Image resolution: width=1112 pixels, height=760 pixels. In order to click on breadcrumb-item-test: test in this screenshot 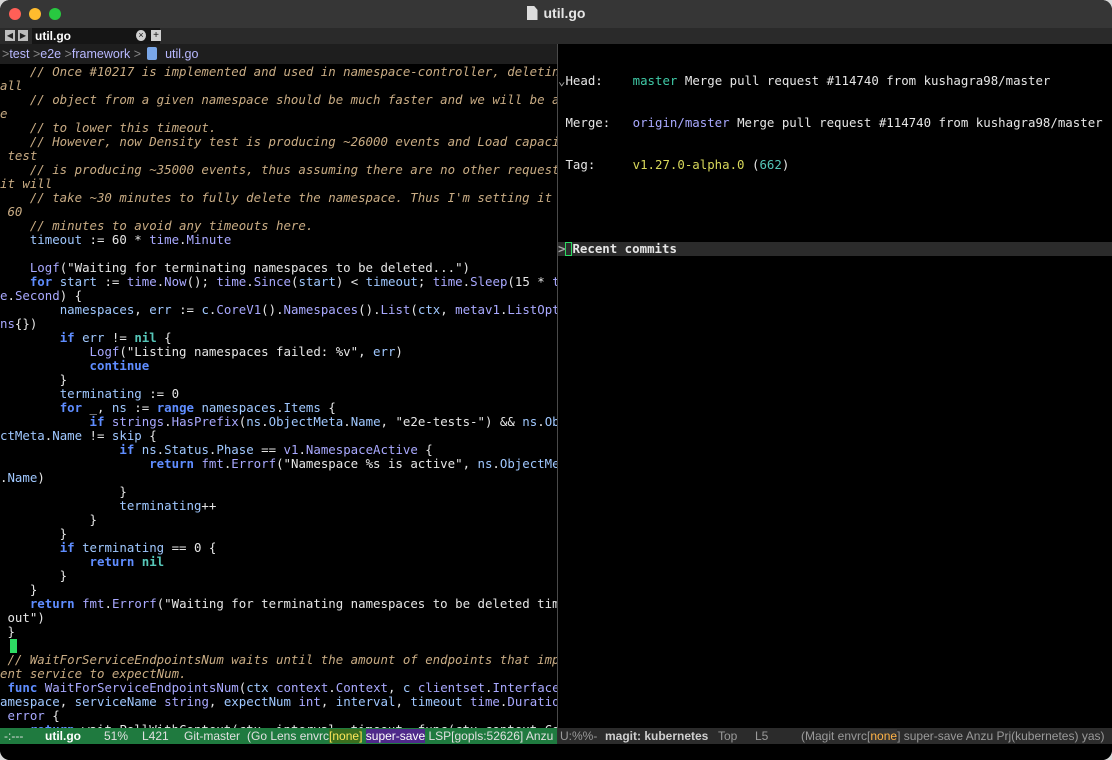, I will do `click(19, 54)`.